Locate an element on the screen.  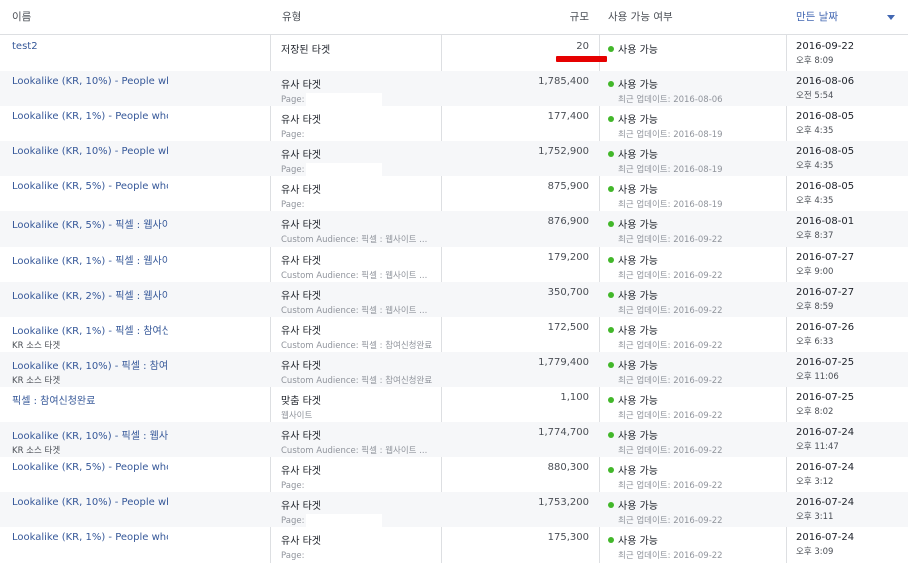
audience-created-cell: 2016-07-25 오후 11:06 is located at coordinates (825, 369).